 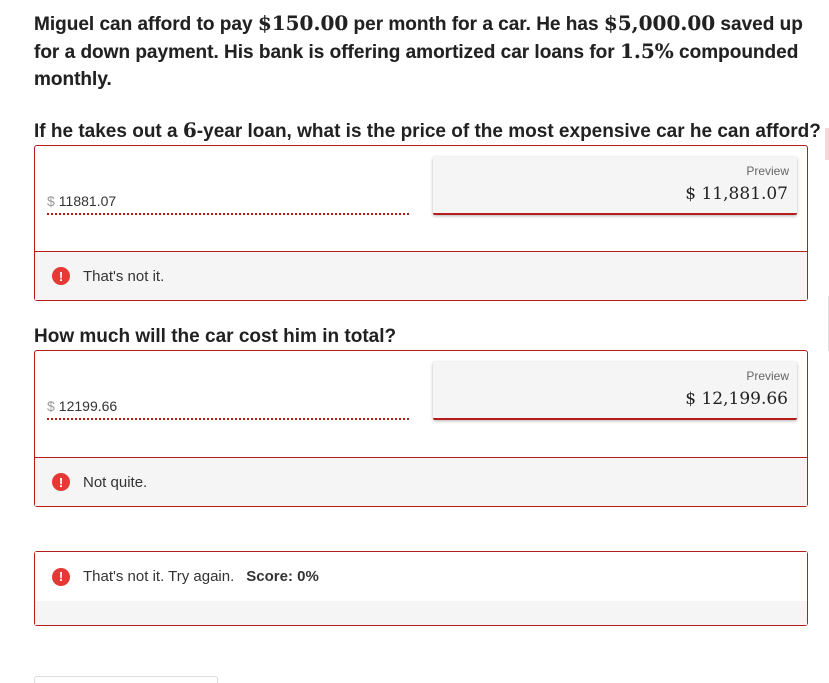 I want to click on feedback-1: ! That's not it., so click(x=421, y=275).